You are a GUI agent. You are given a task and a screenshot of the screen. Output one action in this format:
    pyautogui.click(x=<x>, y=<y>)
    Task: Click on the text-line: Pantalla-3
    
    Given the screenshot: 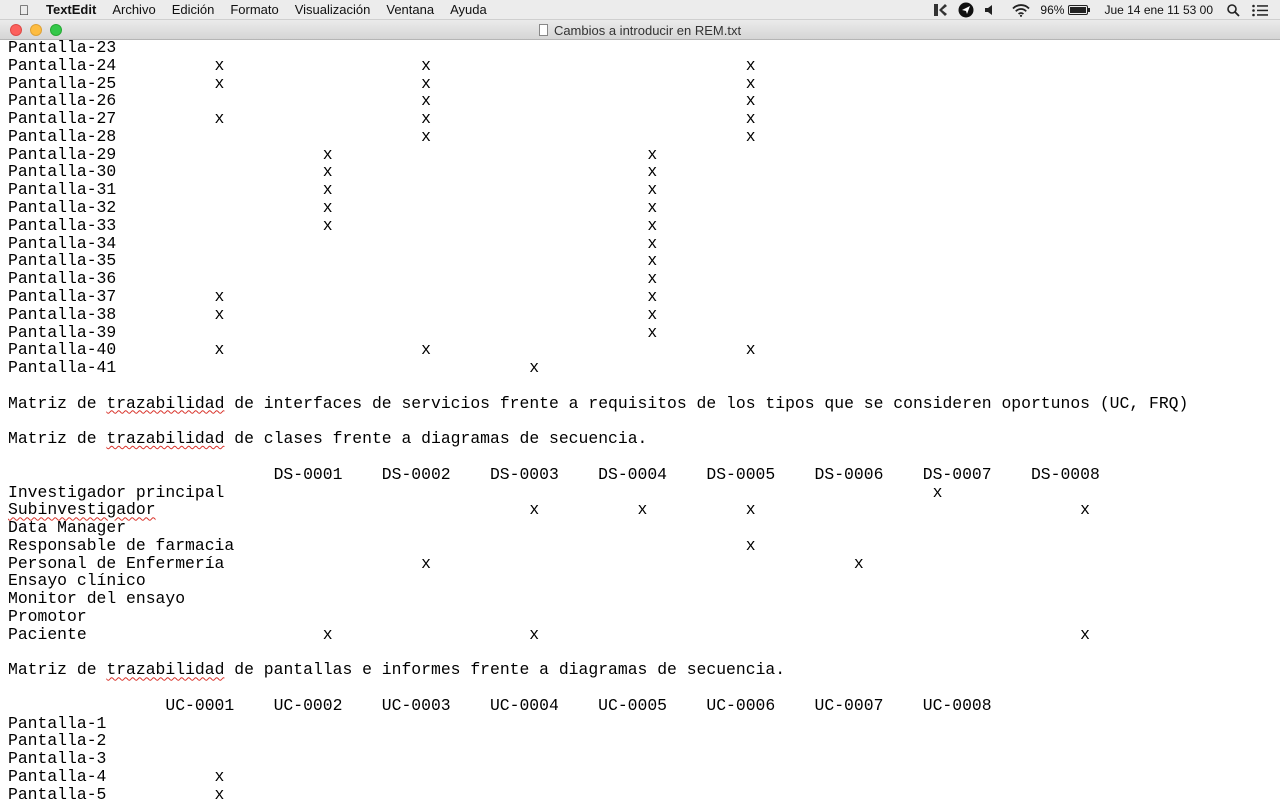 What is the action you would take?
    pyautogui.click(x=57, y=759)
    